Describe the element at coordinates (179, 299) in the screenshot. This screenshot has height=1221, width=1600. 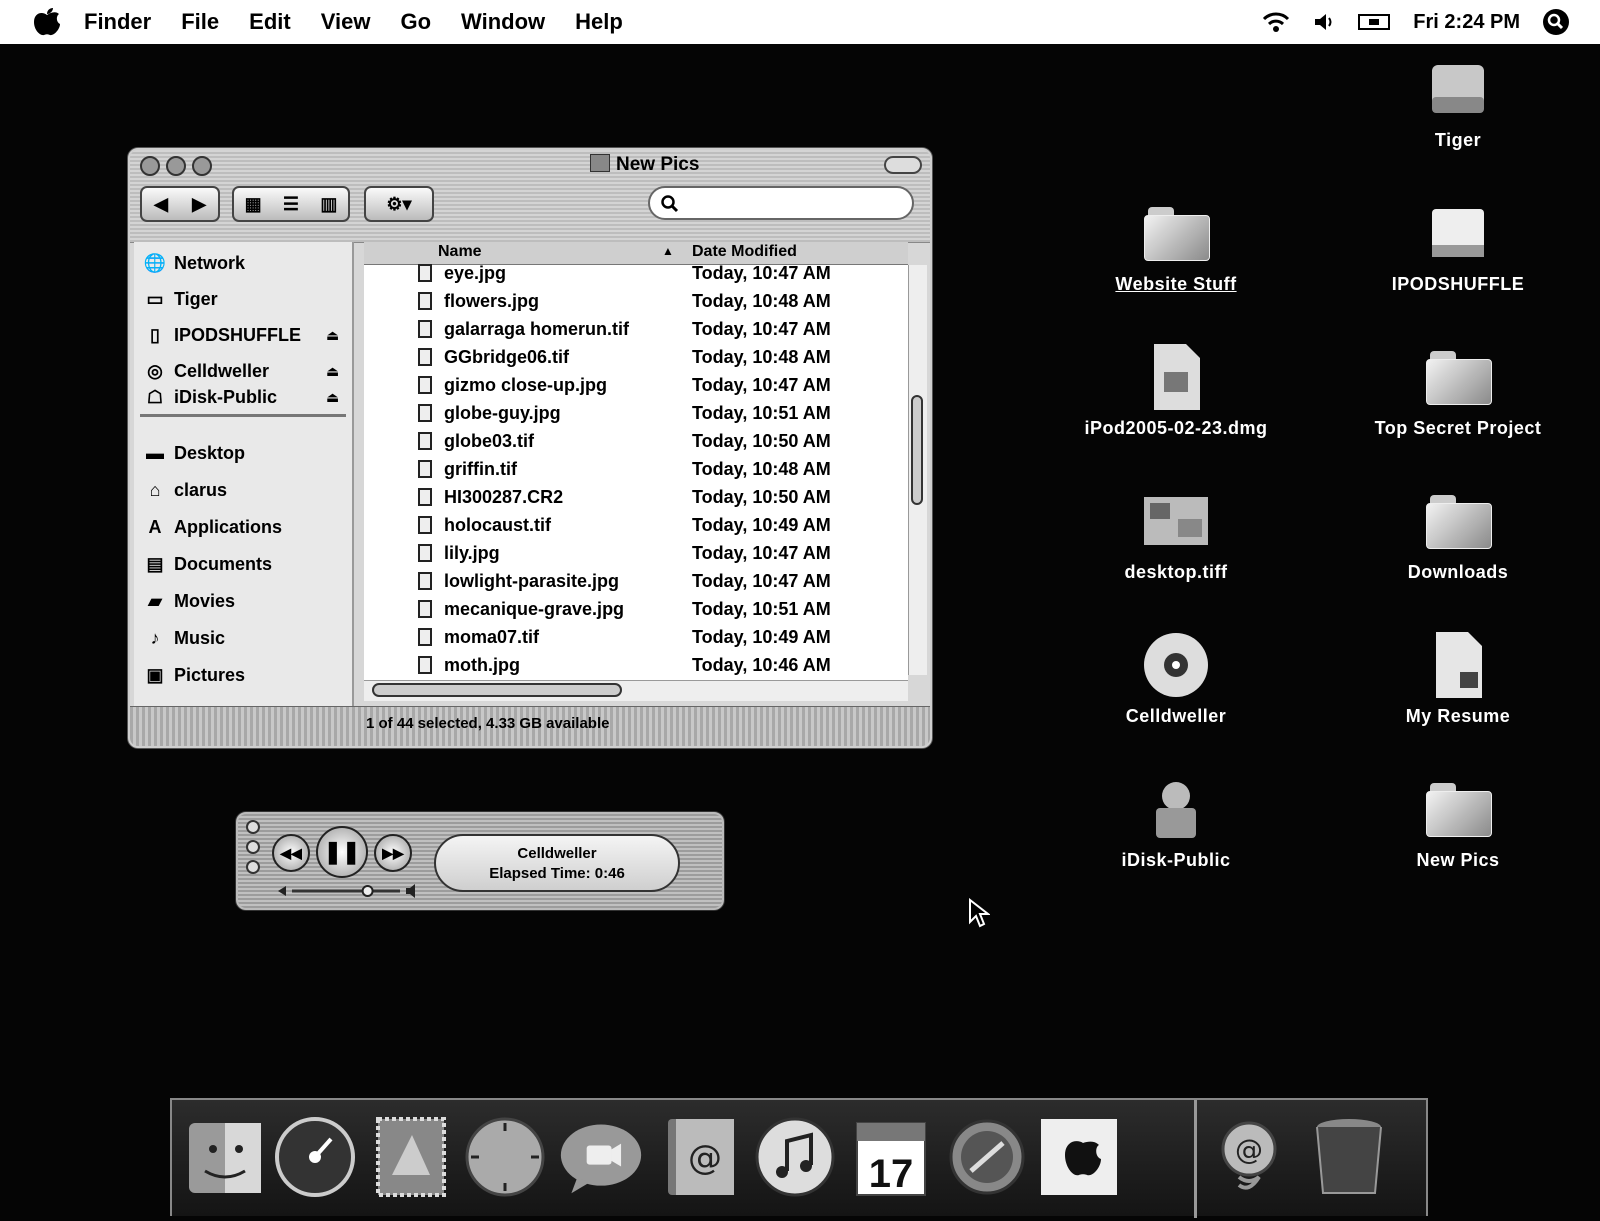
I see `sidebar-item-tiger: ▭ Tiger` at that location.